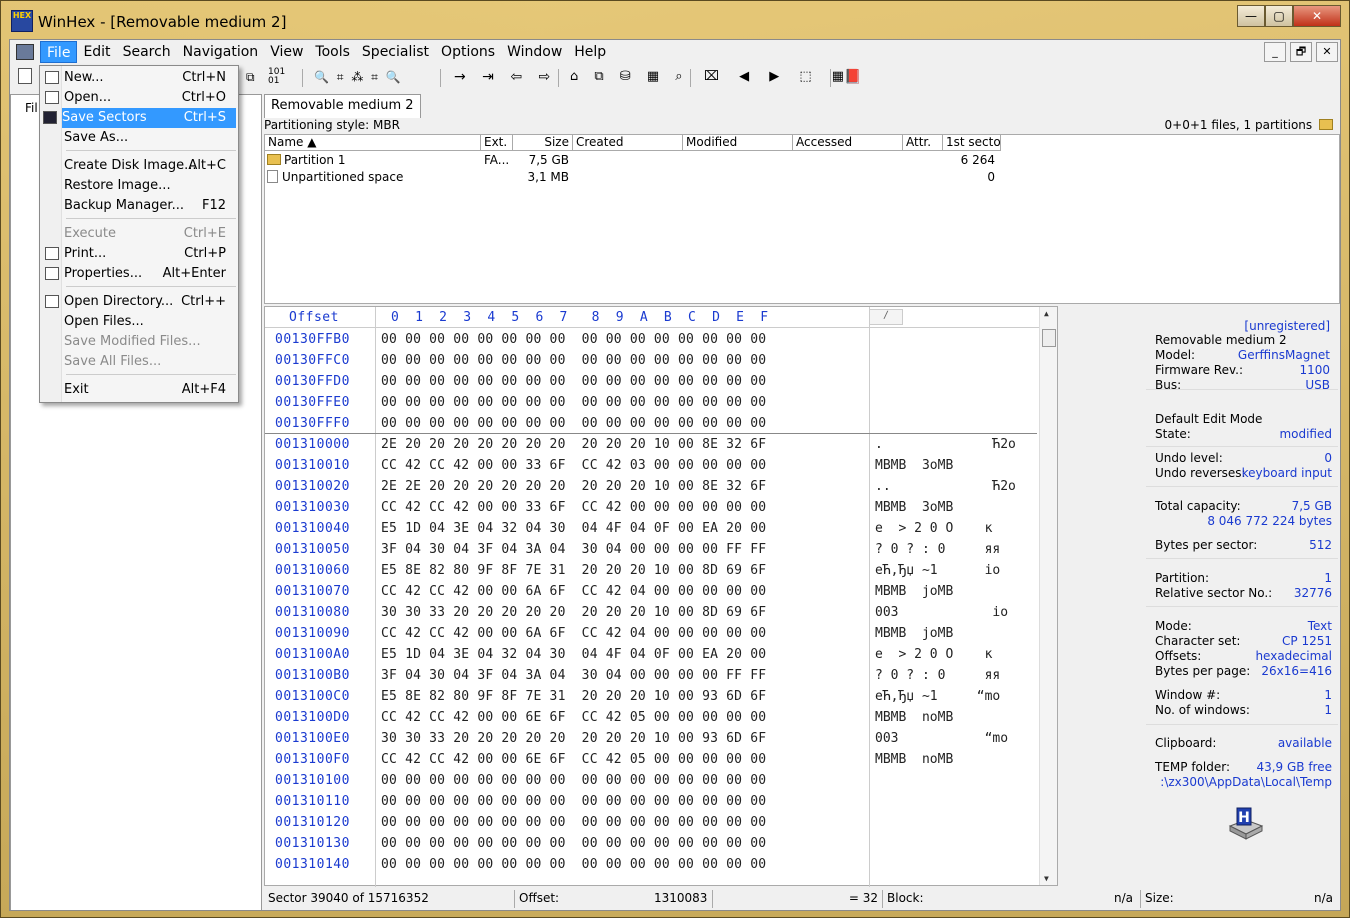 The image size is (1350, 918). Describe the element at coordinates (286, 52) in the screenshot. I see `menu-view: View` at that location.